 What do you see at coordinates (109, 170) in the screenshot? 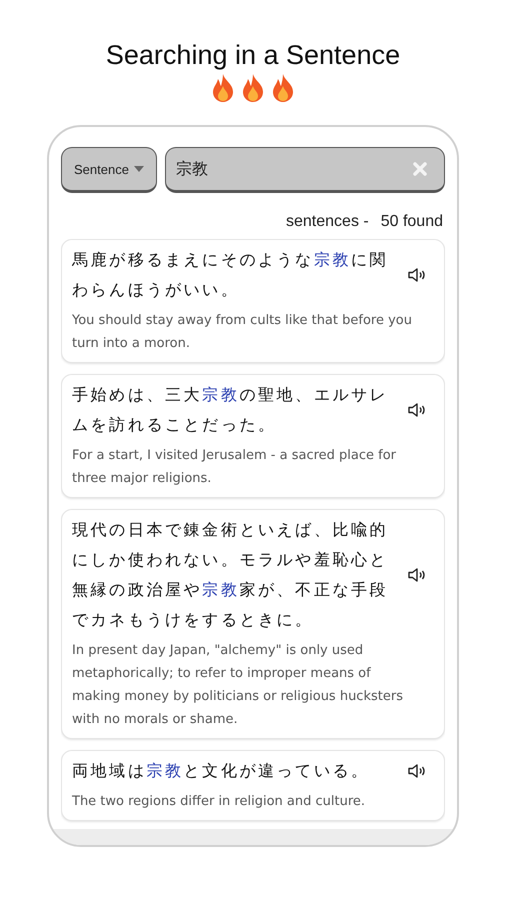
I see `mode-dropdown: Sentence` at bounding box center [109, 170].